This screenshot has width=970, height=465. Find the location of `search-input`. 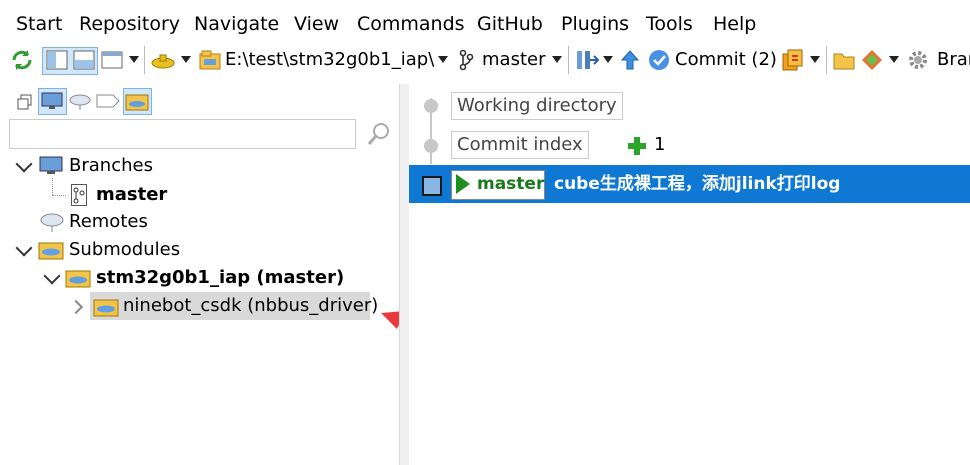

search-input is located at coordinates (182, 134).